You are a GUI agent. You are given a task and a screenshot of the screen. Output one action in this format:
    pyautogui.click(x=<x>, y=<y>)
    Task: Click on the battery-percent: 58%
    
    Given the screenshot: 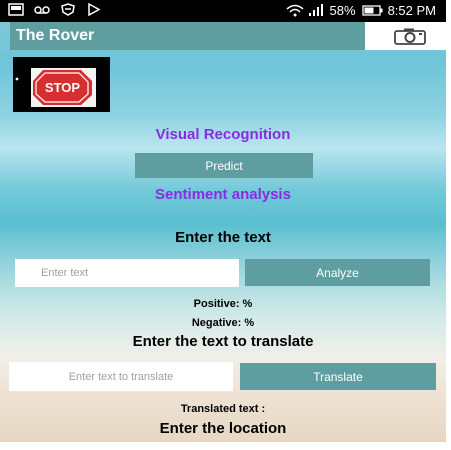 What is the action you would take?
    pyautogui.click(x=342, y=10)
    